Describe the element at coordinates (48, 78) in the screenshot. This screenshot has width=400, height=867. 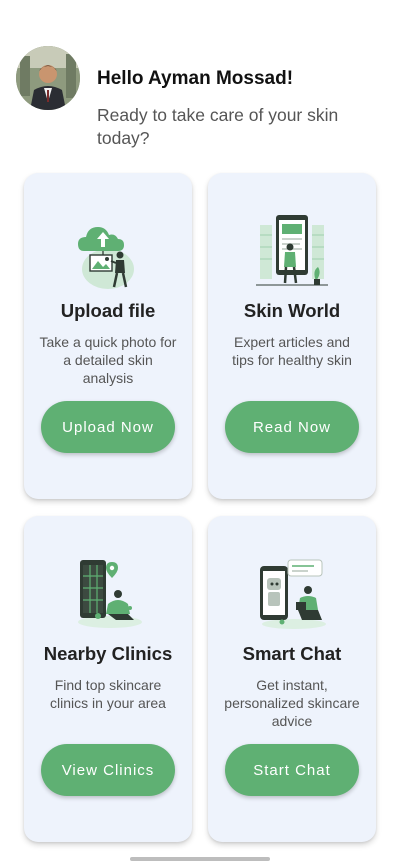
I see `avatar` at that location.